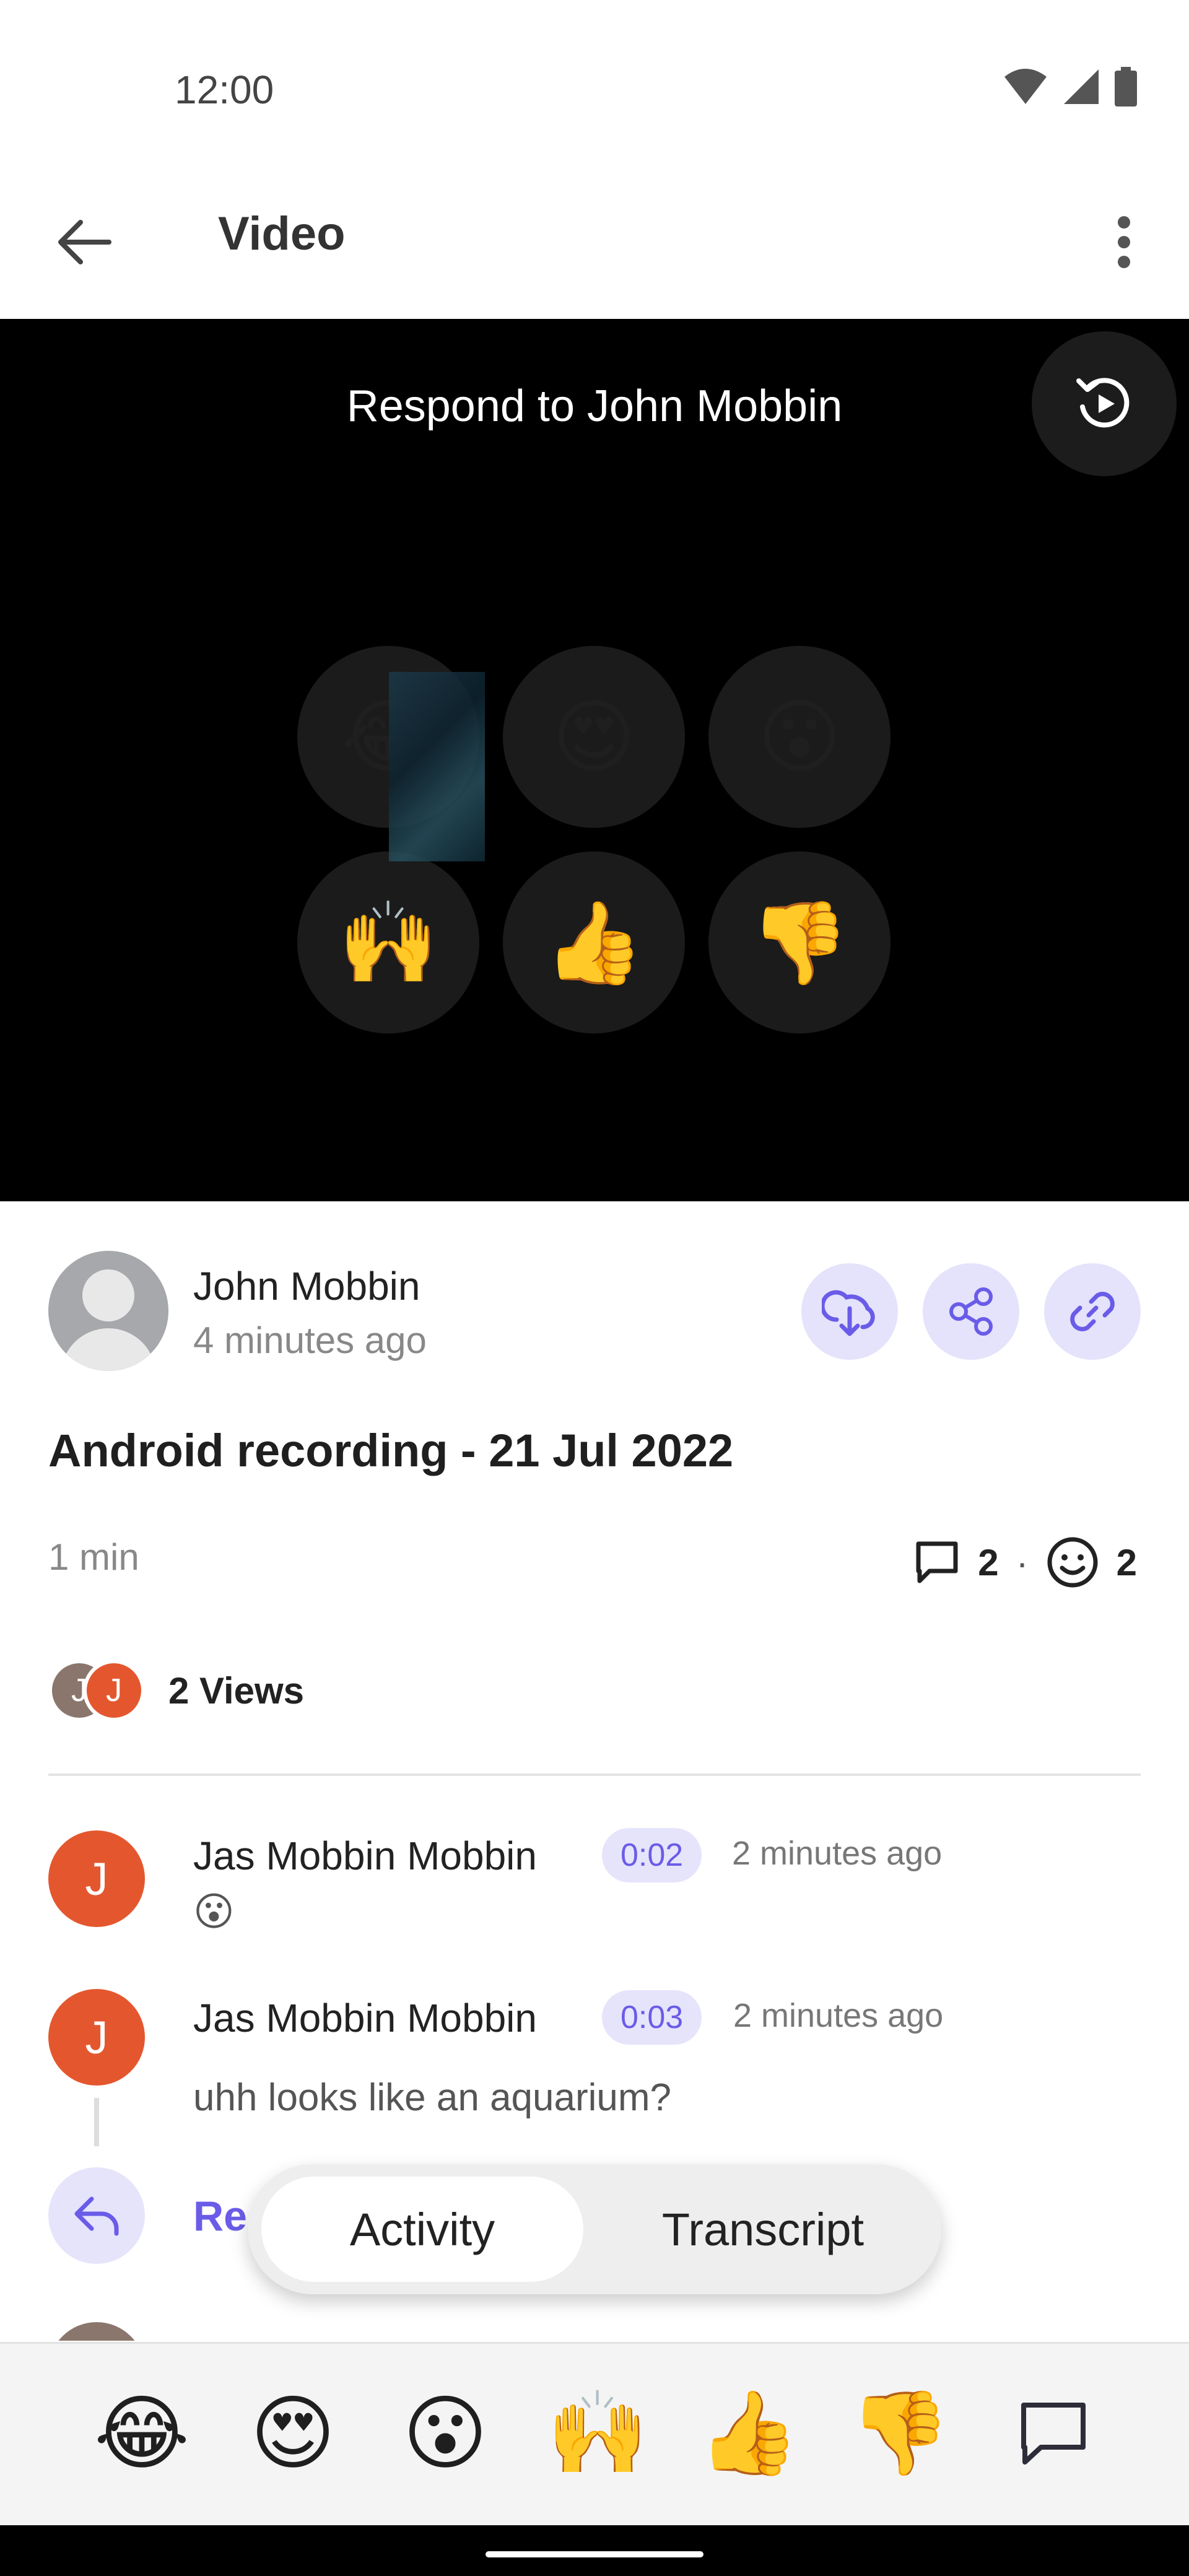 This screenshot has height=2576, width=1189. What do you see at coordinates (142, 2433) in the screenshot?
I see `reaction-joy-button: 😂` at bounding box center [142, 2433].